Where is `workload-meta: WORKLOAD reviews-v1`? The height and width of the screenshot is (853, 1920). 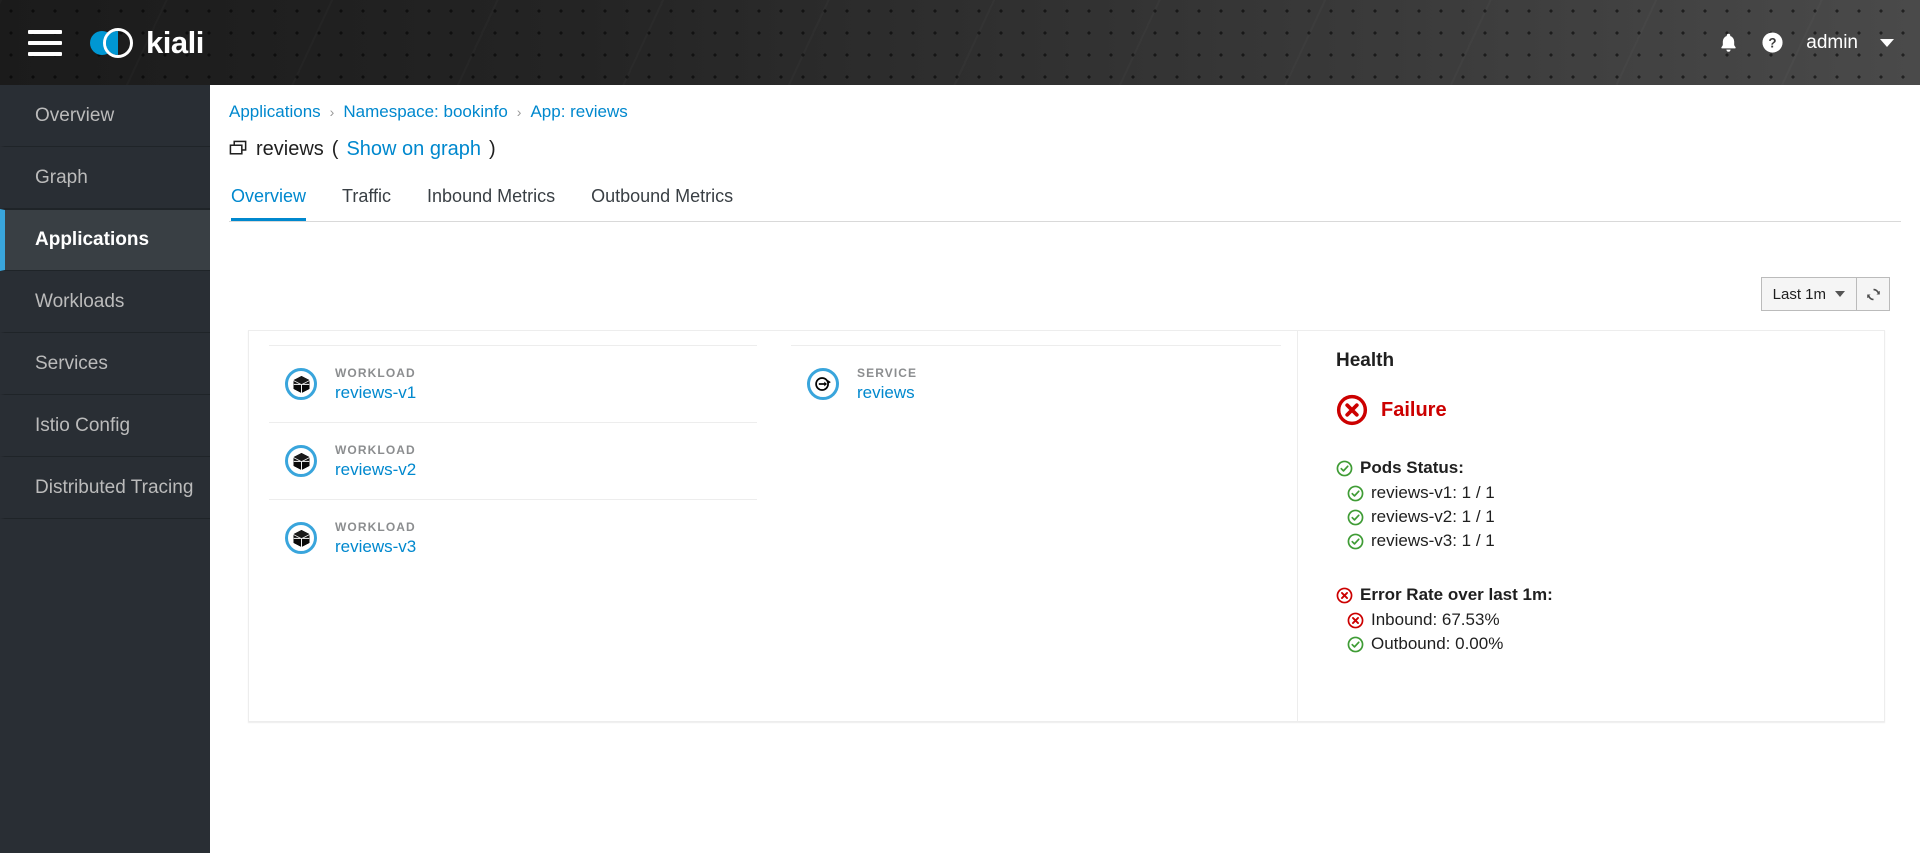 workload-meta: WORKLOAD reviews-v1 is located at coordinates (375, 384).